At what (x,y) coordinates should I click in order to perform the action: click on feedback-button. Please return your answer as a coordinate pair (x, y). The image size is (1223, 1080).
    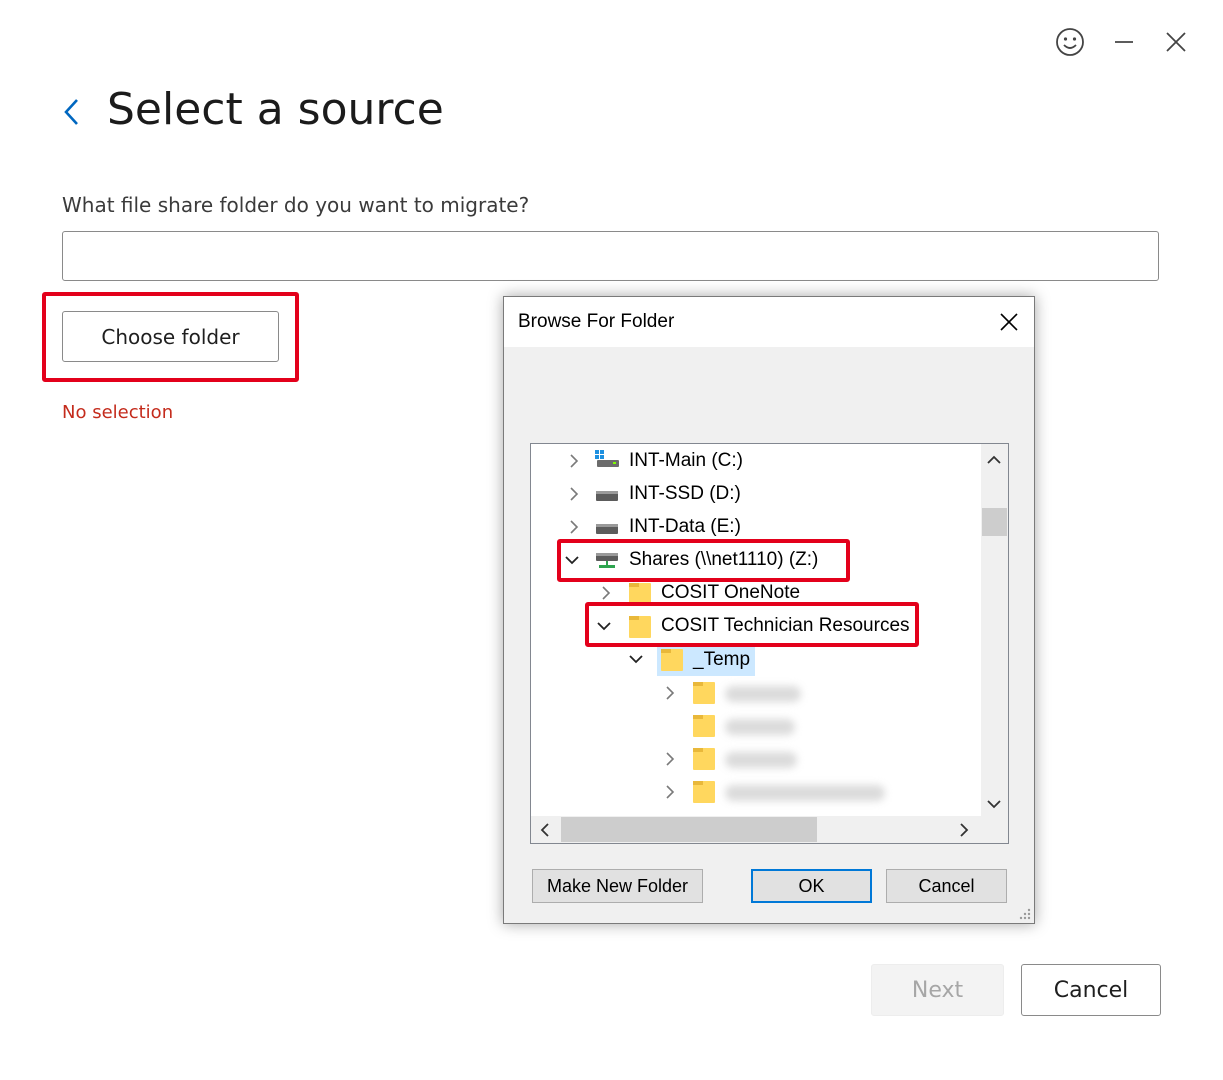
    Looking at the image, I should click on (1070, 42).